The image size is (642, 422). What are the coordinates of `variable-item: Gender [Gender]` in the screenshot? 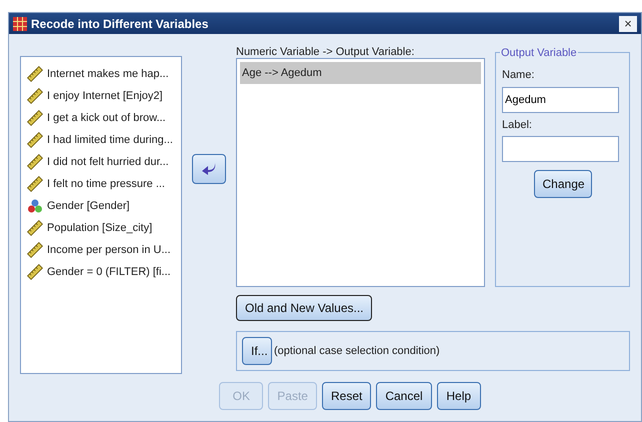 It's located at (104, 206).